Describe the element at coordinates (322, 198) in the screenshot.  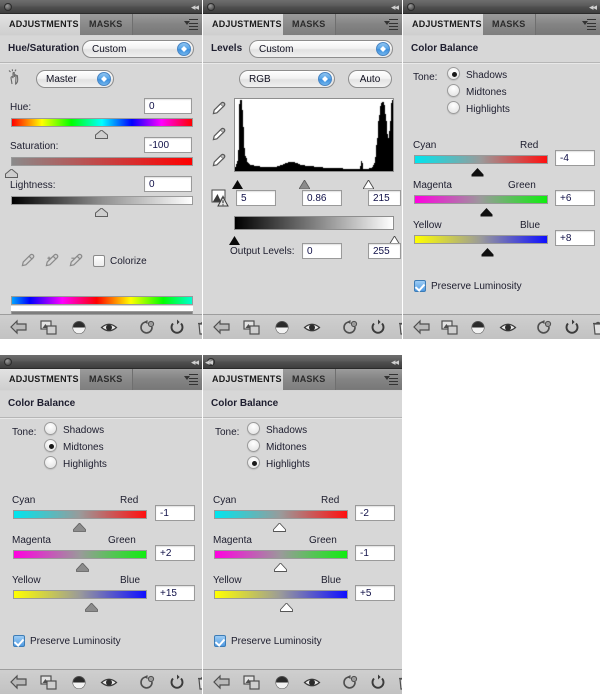
I see `input-gamma-value: 0.86` at that location.